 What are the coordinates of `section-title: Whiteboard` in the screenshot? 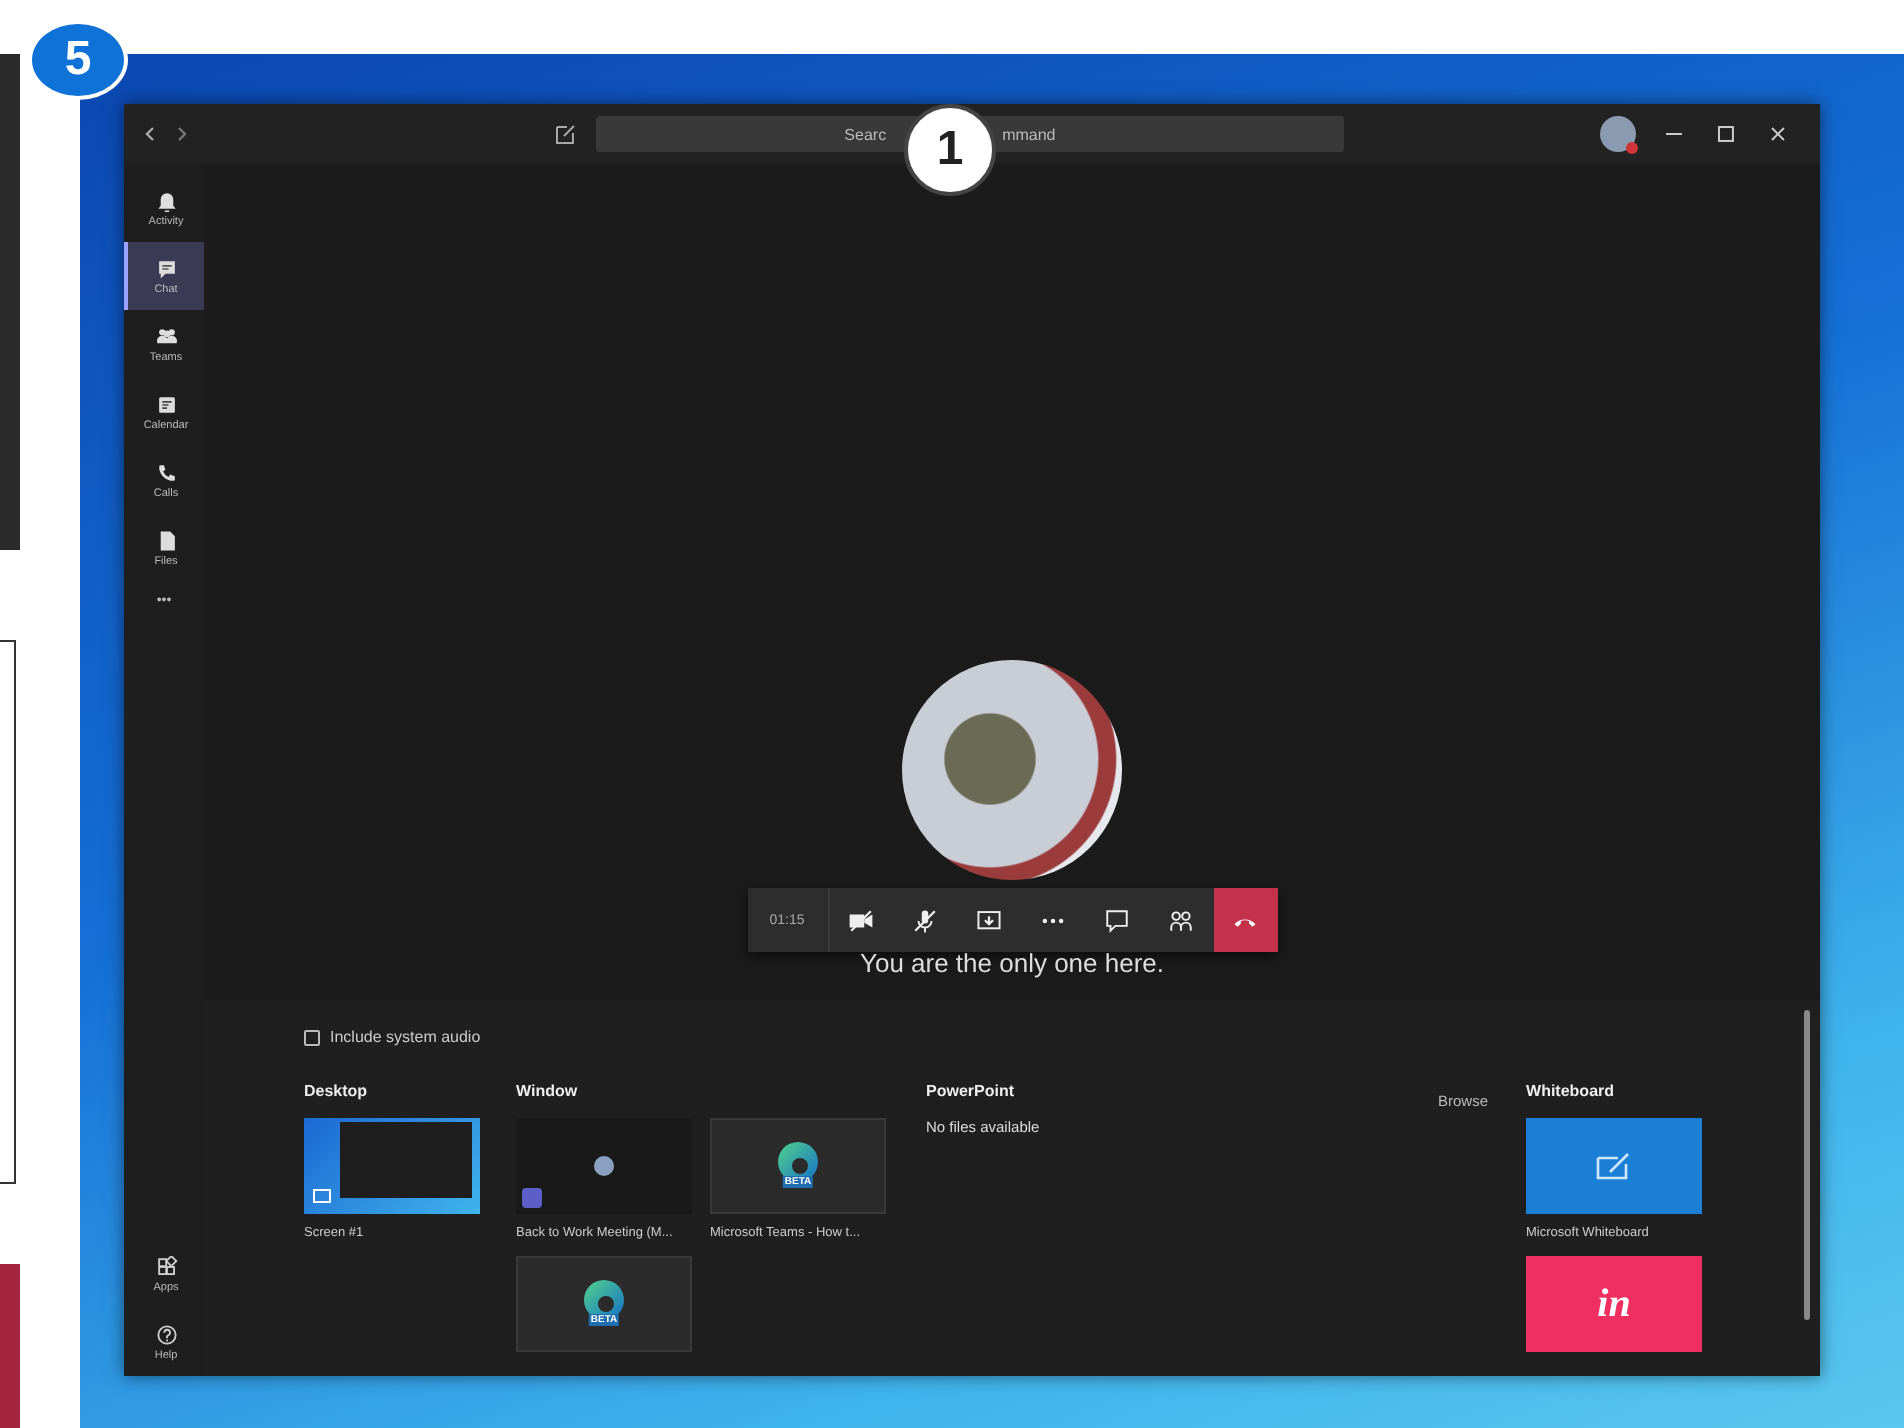 It's located at (1571, 1093).